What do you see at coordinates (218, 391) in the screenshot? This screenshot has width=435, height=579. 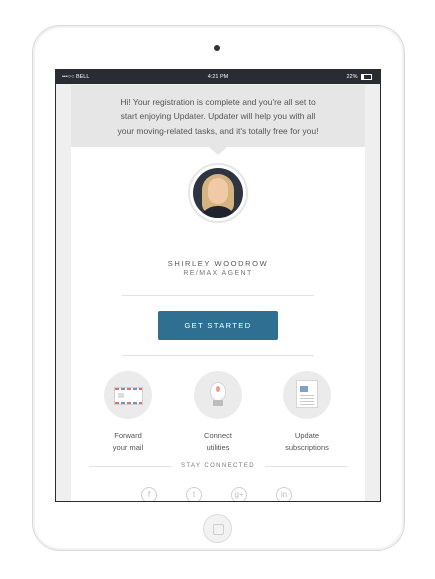 I see `lightbulb-icon` at bounding box center [218, 391].